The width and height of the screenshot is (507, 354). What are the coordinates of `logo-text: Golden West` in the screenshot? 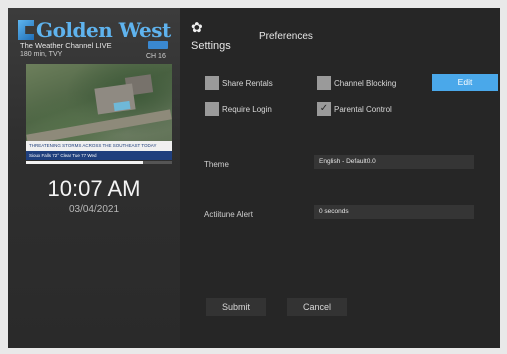 It's located at (103, 30).